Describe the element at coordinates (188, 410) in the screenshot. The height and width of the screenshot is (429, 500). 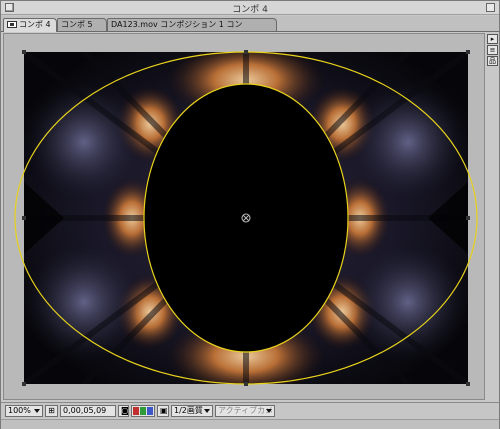
I see `quality-value: 1/2画質` at that location.